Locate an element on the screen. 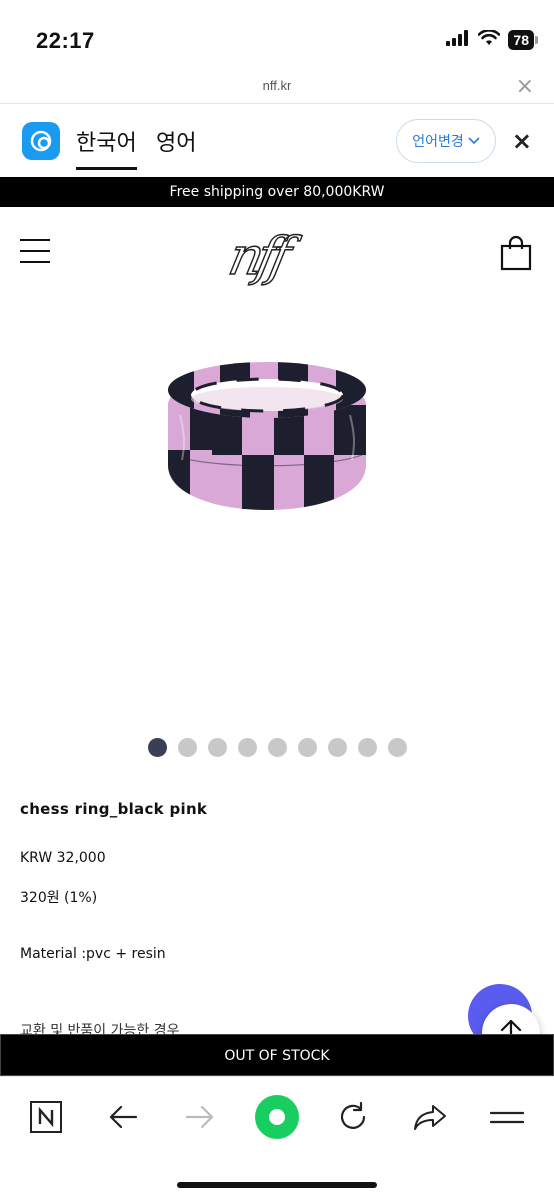  battery-icon: 78 is located at coordinates (523, 40).